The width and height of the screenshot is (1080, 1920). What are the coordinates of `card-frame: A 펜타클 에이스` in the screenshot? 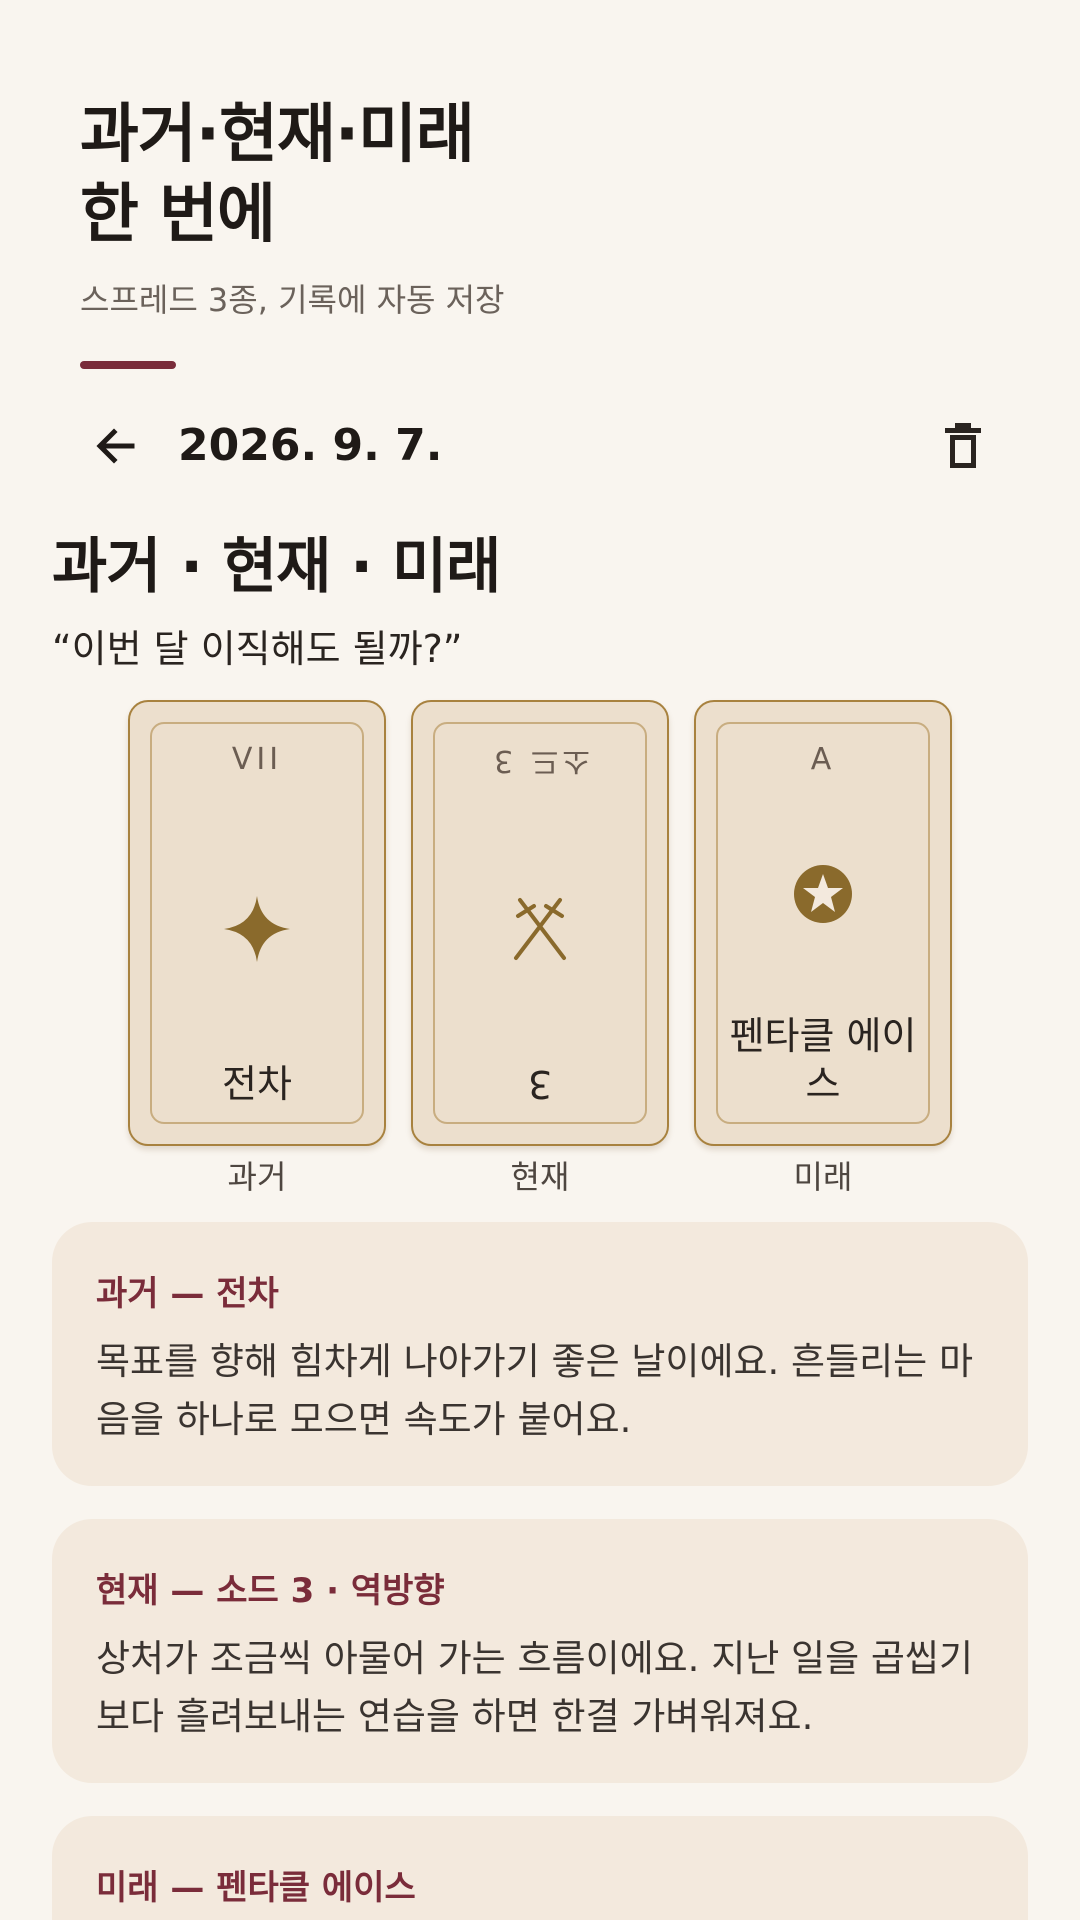 It's located at (823, 923).